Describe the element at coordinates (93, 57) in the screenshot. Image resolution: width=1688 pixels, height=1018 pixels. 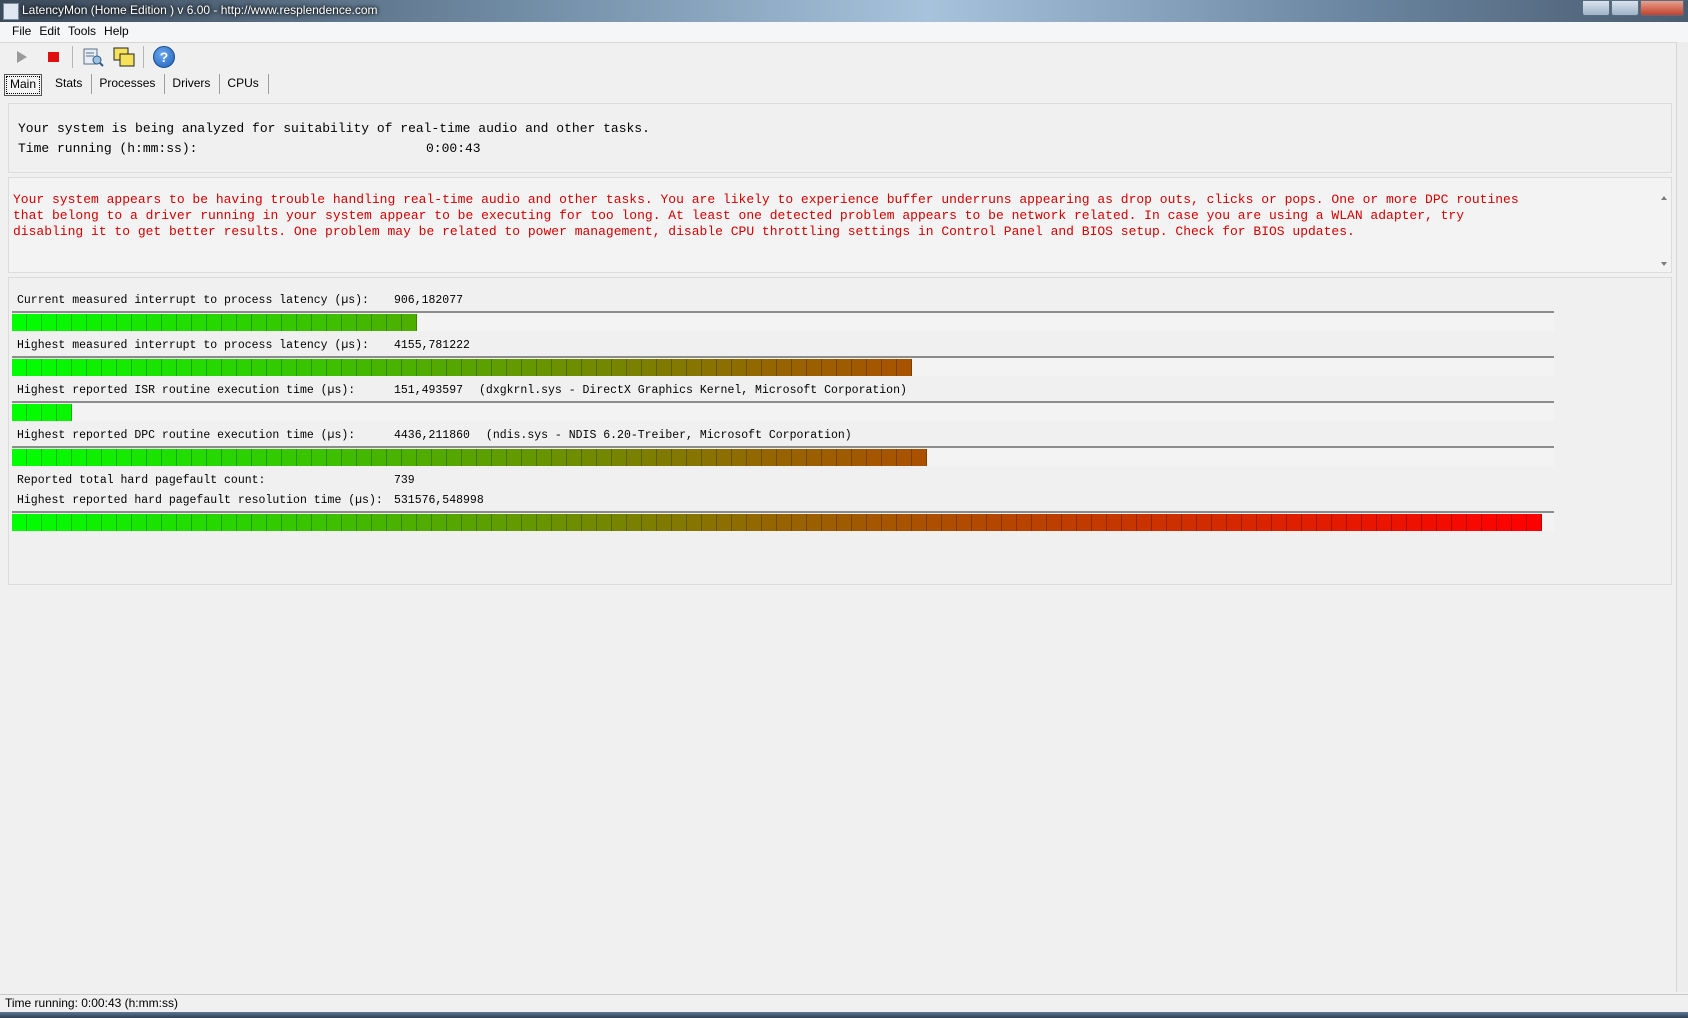
I see `report-button` at that location.